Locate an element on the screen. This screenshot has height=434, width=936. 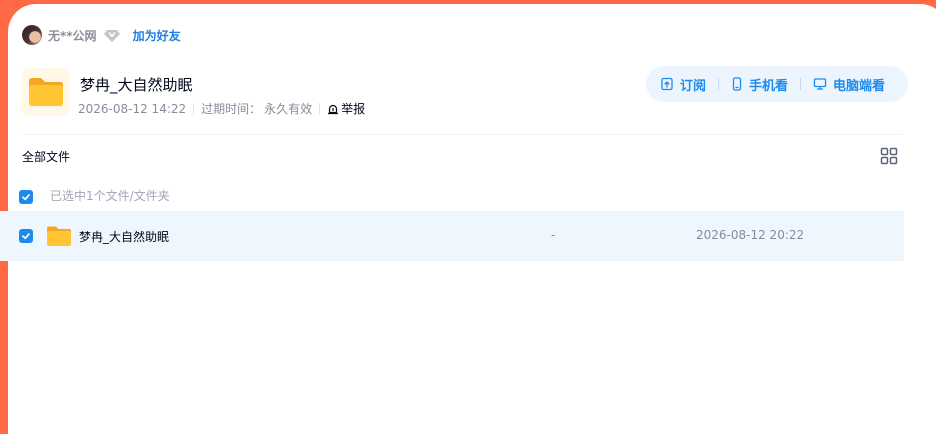
share-meta: 2026-08-12 14:22 过期时间： 永久有效 举报 is located at coordinates (221, 108).